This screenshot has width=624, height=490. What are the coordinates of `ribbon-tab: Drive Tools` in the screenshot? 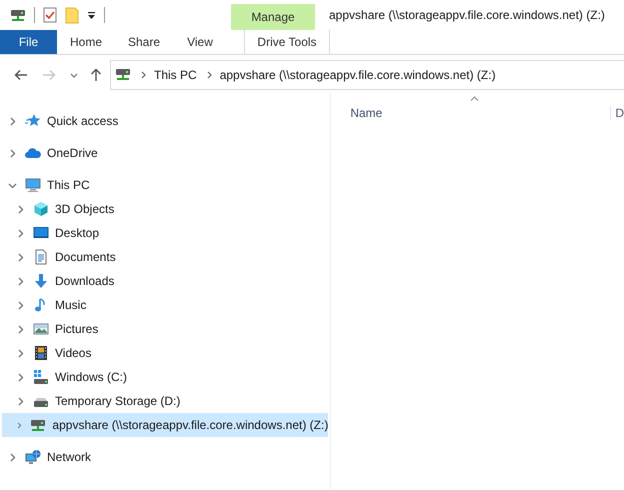 It's located at (287, 42).